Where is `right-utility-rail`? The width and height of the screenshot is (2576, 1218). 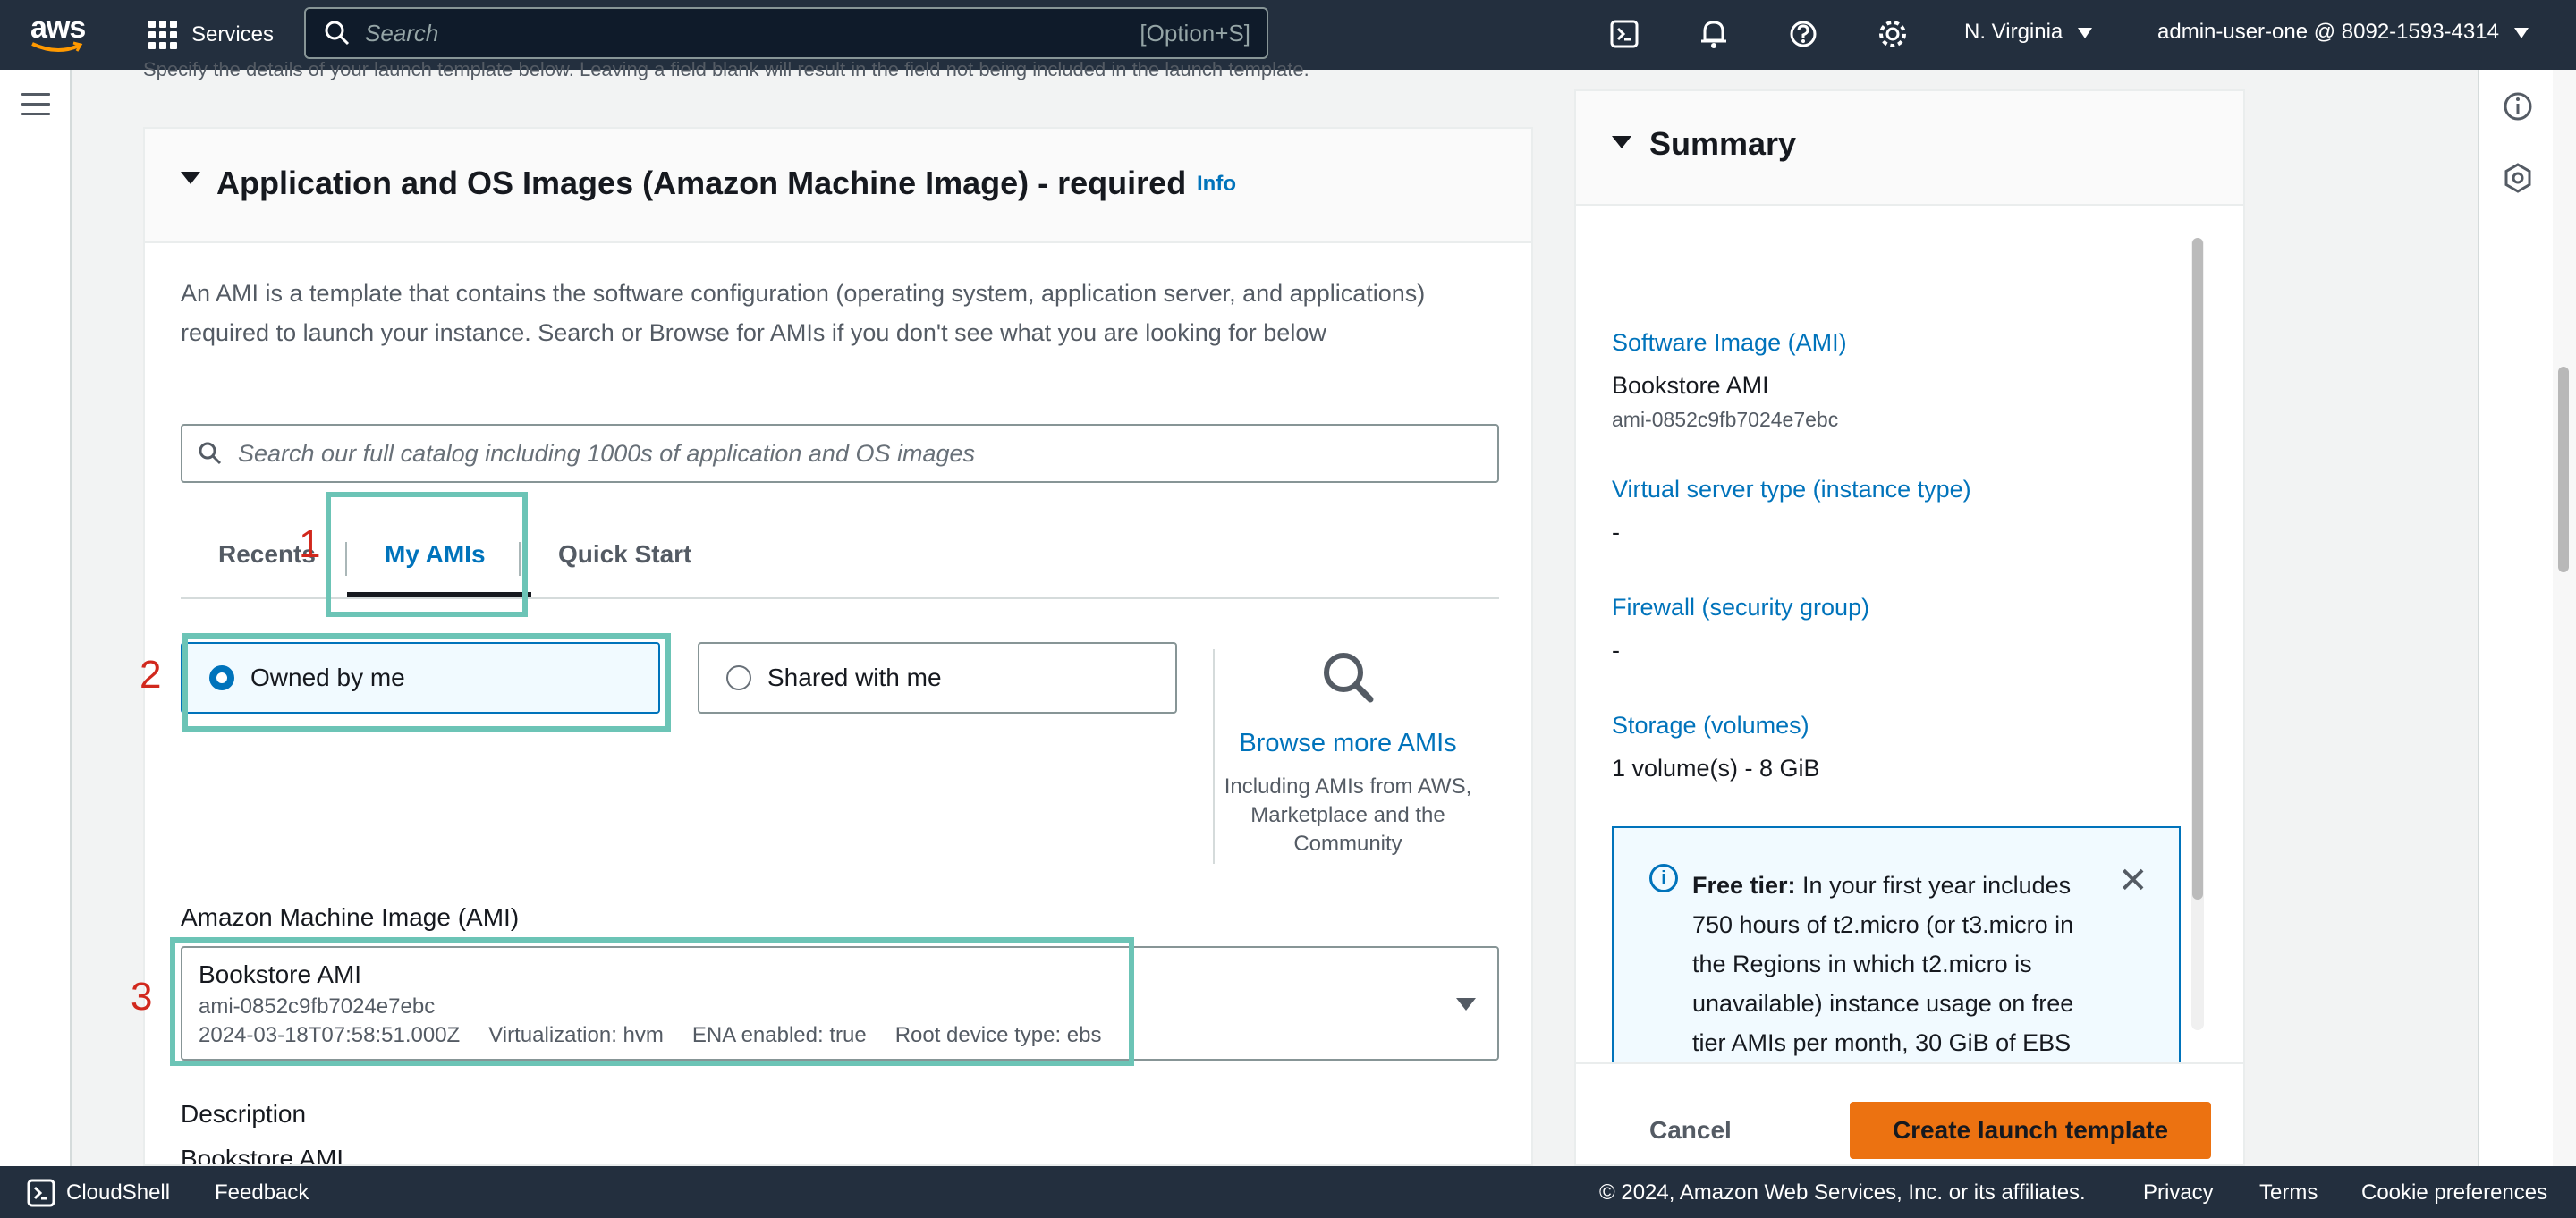 right-utility-rail is located at coordinates (2515, 618).